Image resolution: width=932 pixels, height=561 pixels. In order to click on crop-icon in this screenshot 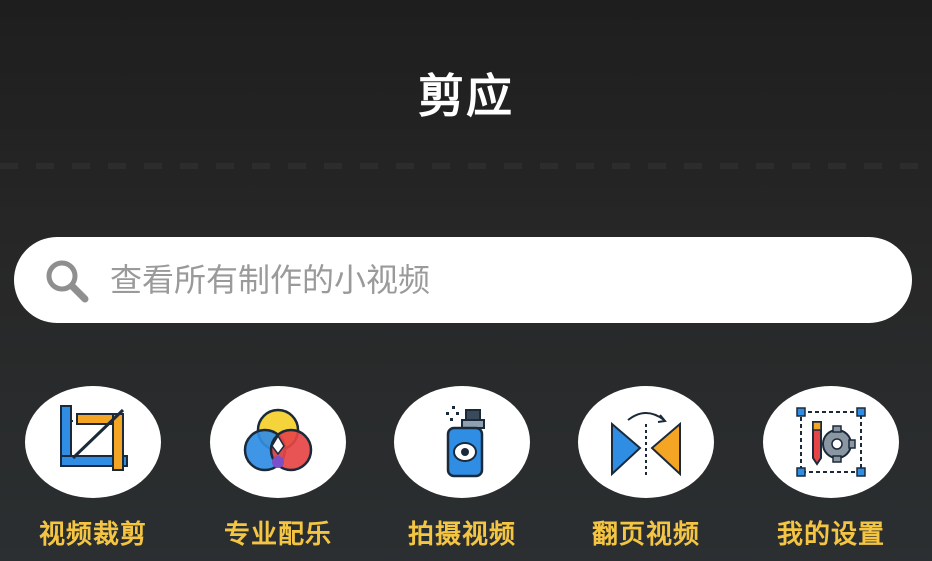, I will do `click(94, 438)`.